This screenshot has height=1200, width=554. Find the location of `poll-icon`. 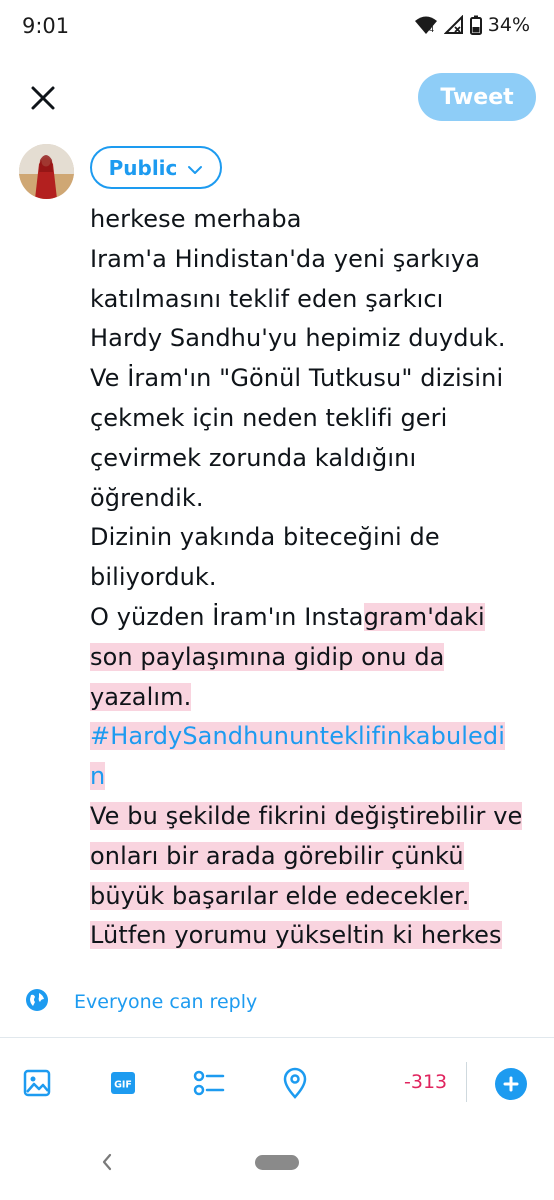

poll-icon is located at coordinates (209, 1083).